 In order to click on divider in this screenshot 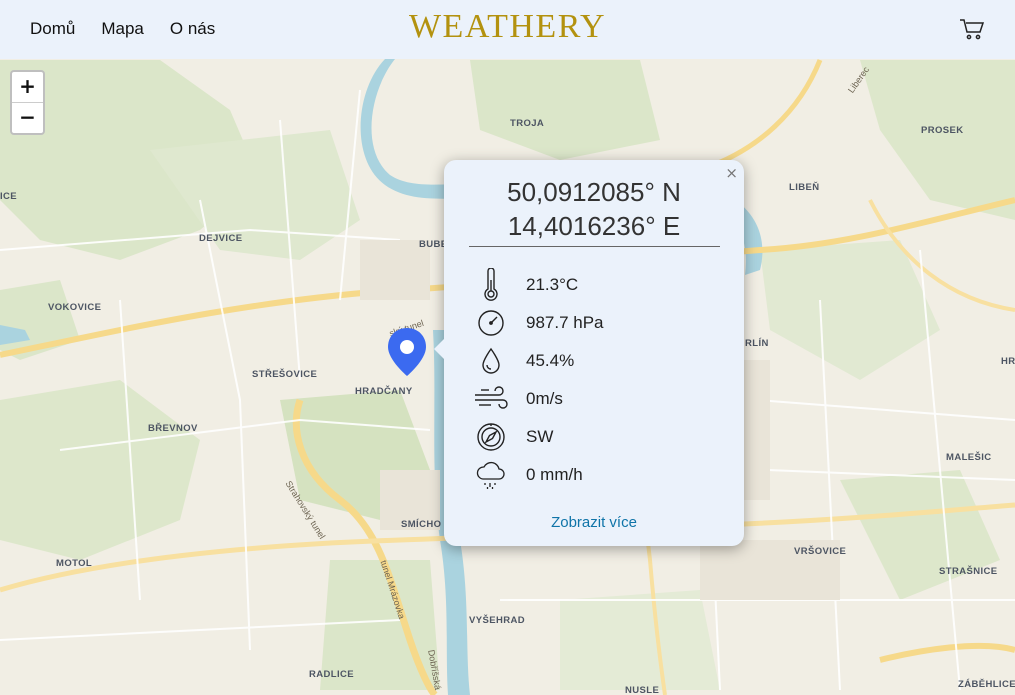, I will do `click(594, 246)`.